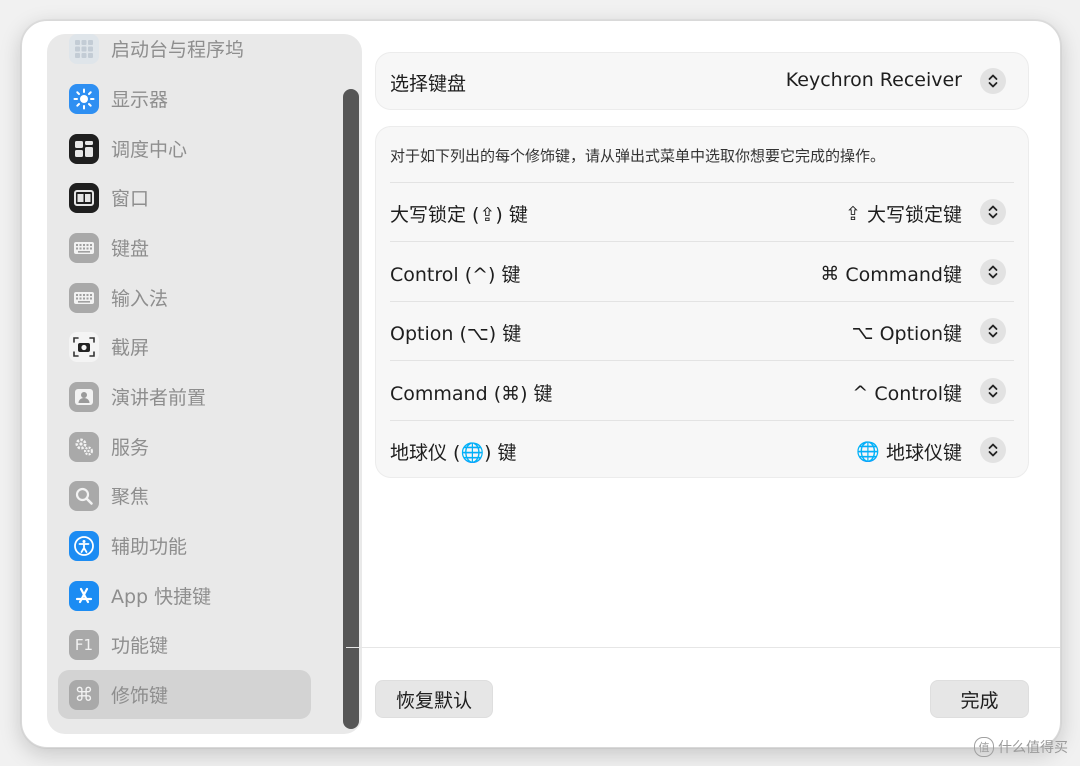  Describe the element at coordinates (1033, 748) in the screenshot. I see `watermark-text: 什么值得买` at that location.